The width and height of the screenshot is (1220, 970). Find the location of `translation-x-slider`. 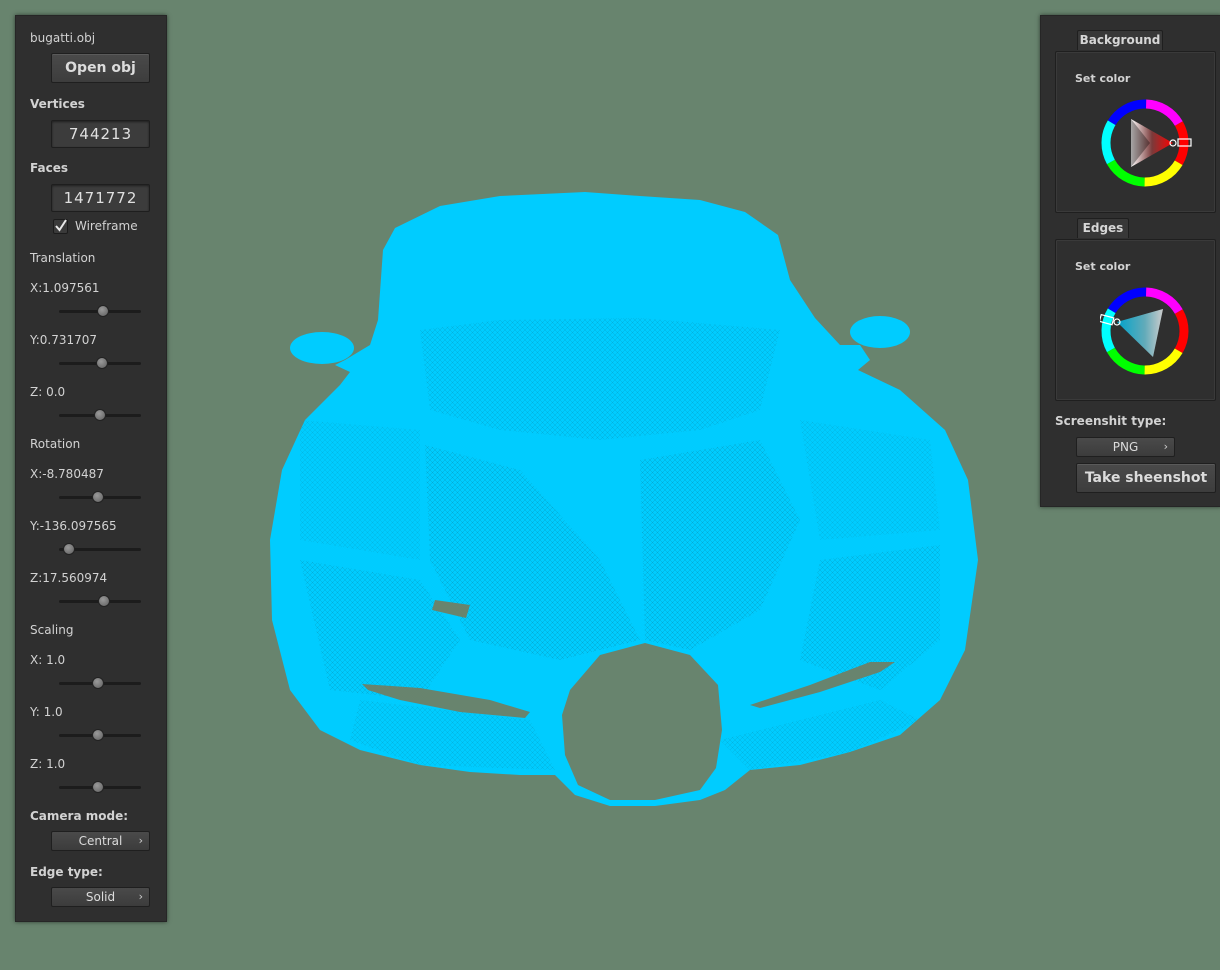

translation-x-slider is located at coordinates (100, 311).